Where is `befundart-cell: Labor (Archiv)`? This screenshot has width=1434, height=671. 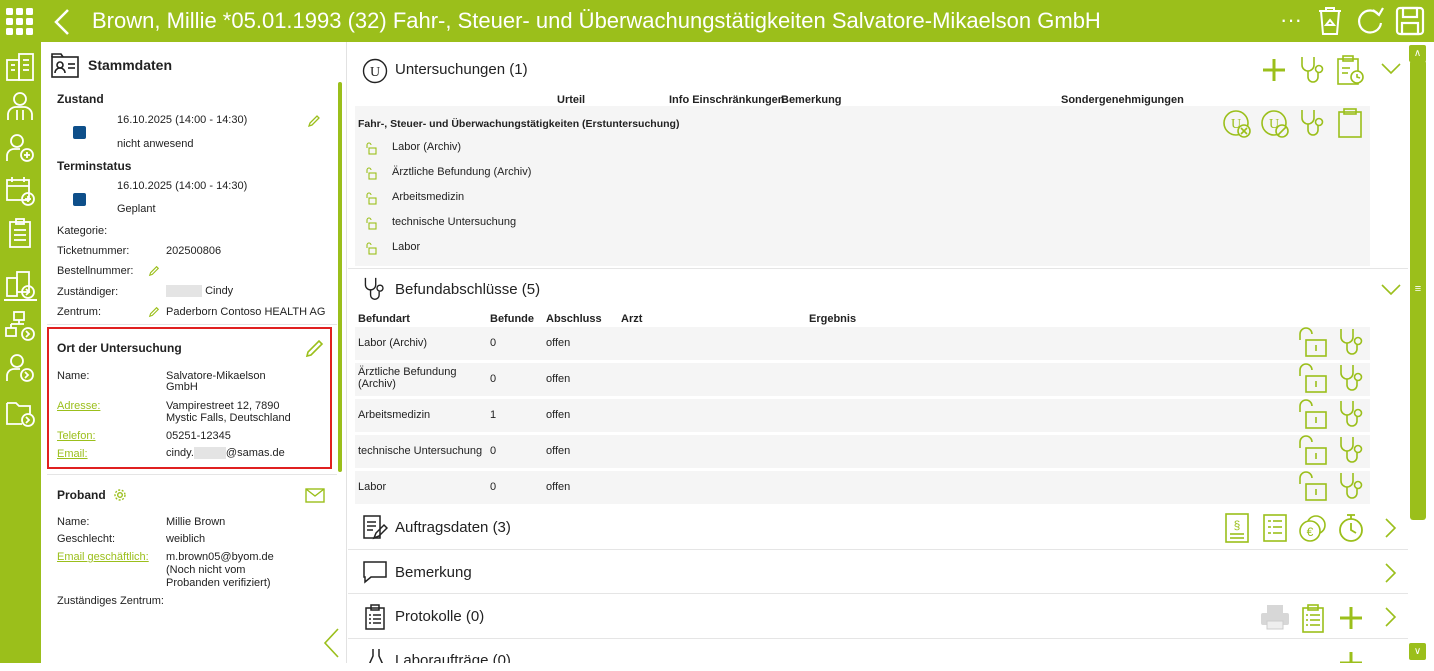
befundart-cell: Labor (Archiv) is located at coordinates (393, 343).